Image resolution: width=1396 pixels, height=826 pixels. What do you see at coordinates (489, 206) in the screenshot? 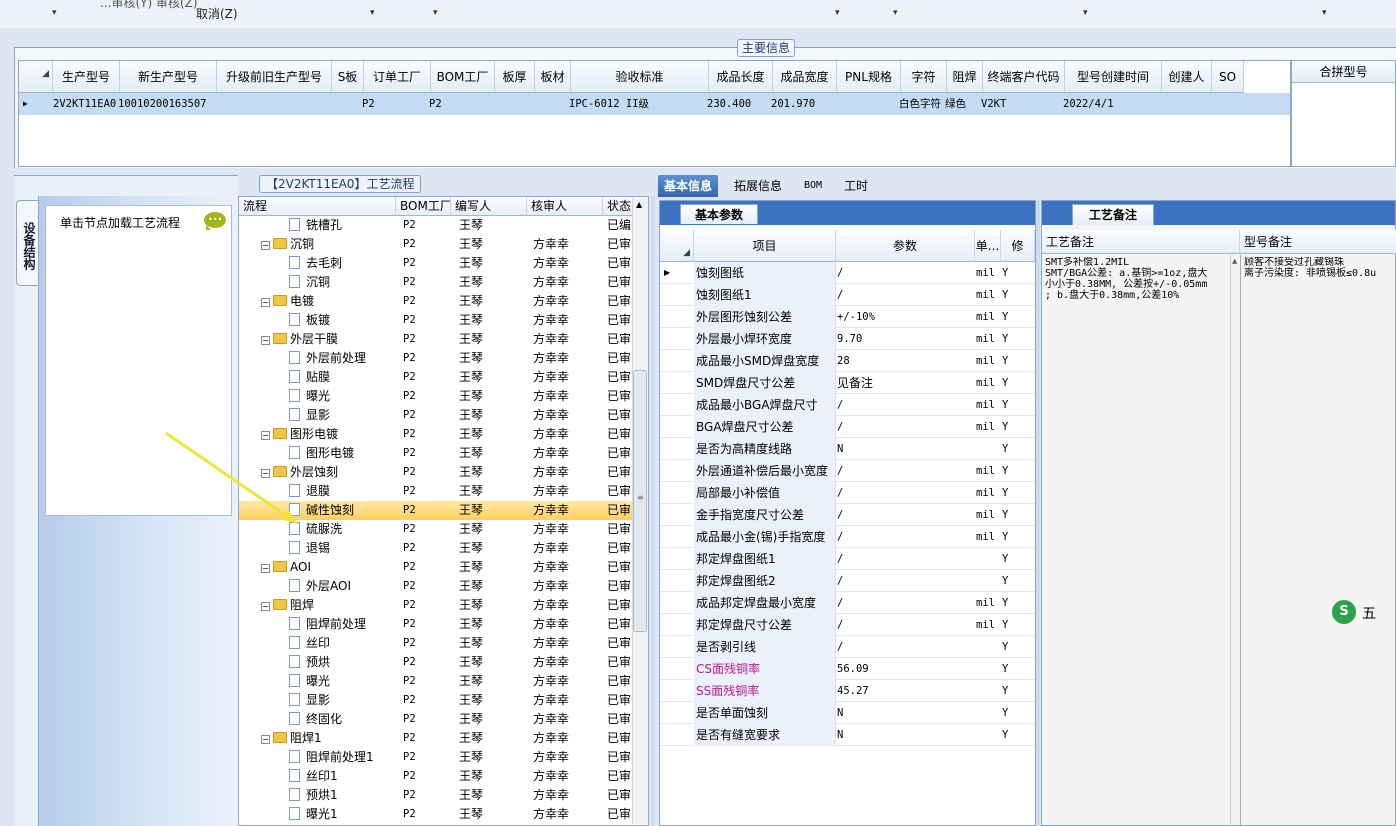
I see `col-header-writer: 编写人` at bounding box center [489, 206].